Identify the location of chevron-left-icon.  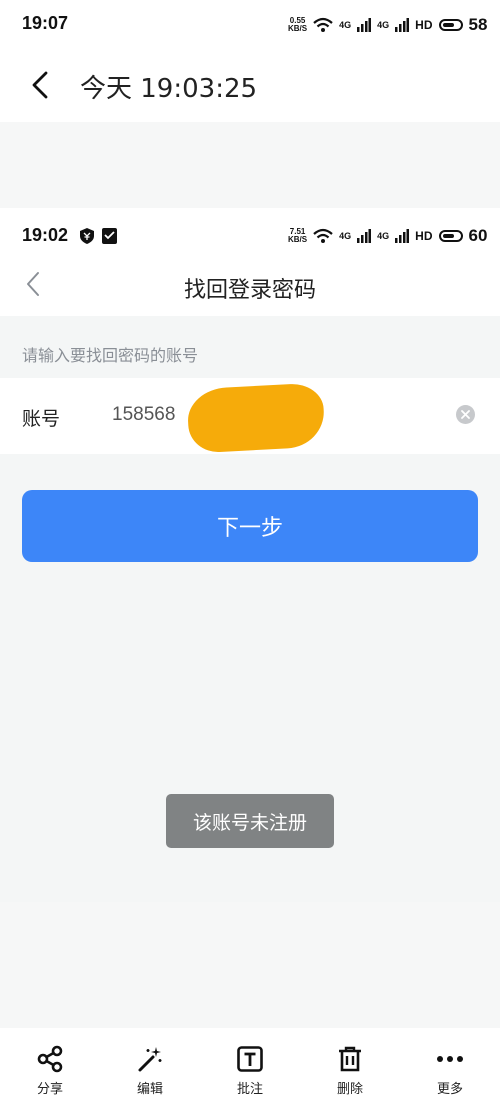
(40, 85).